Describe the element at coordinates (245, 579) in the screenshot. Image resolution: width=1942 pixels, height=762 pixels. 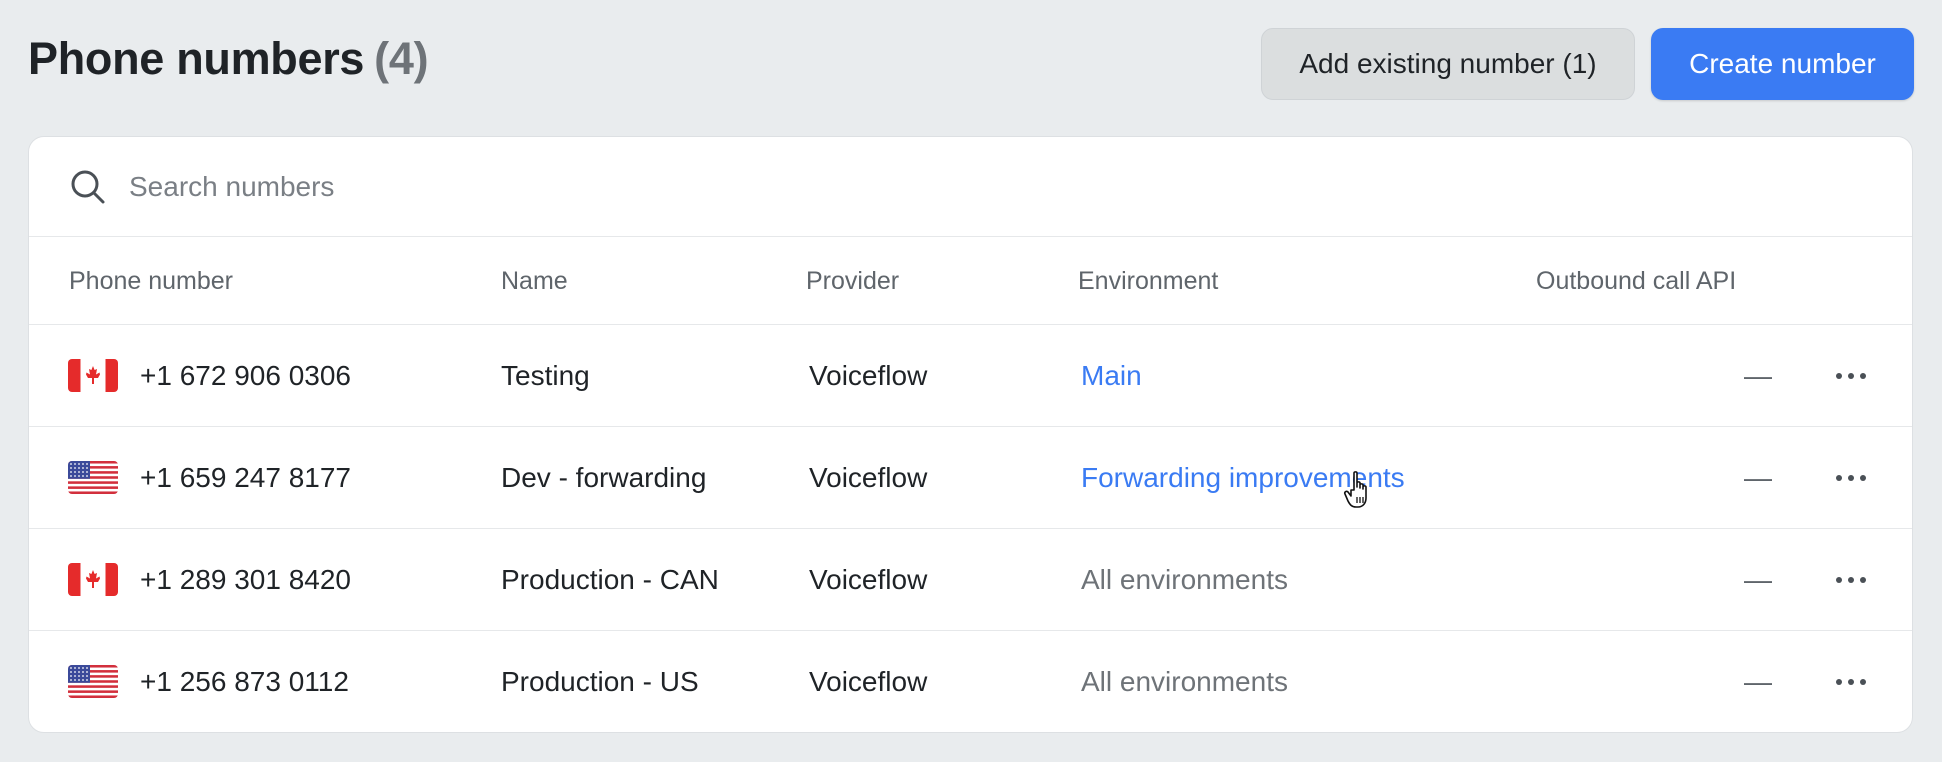
I see `phone-number-cell: +1 289 301 8420` at that location.